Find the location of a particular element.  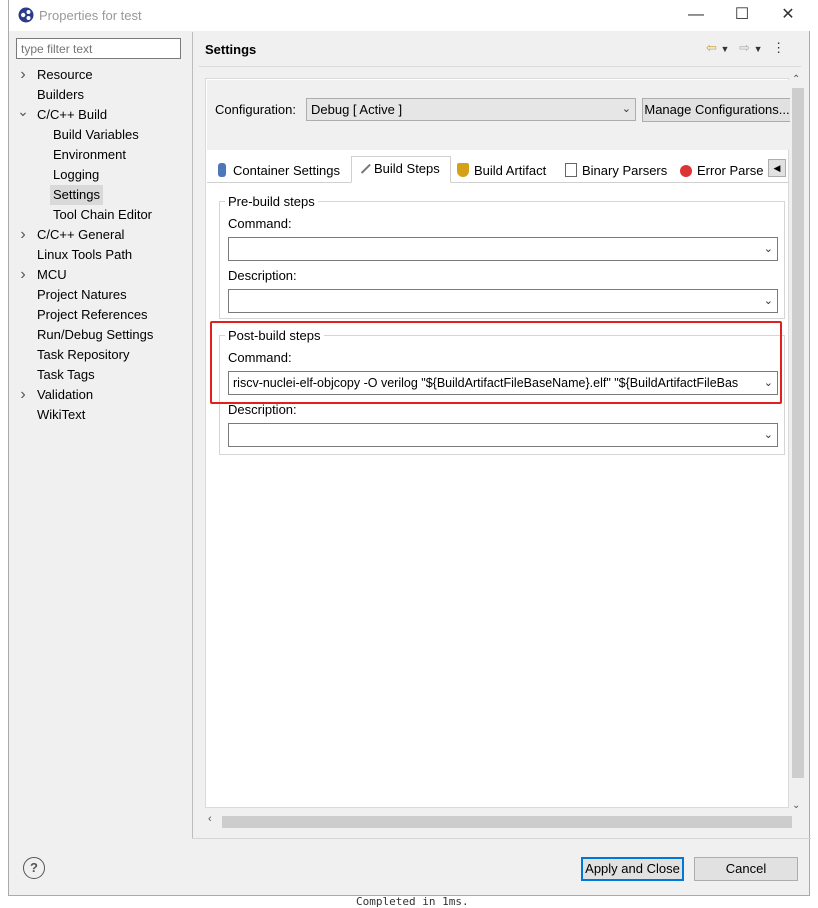

vertical-scrollbar: ⌃ ⌄ is located at coordinates (797, 444).